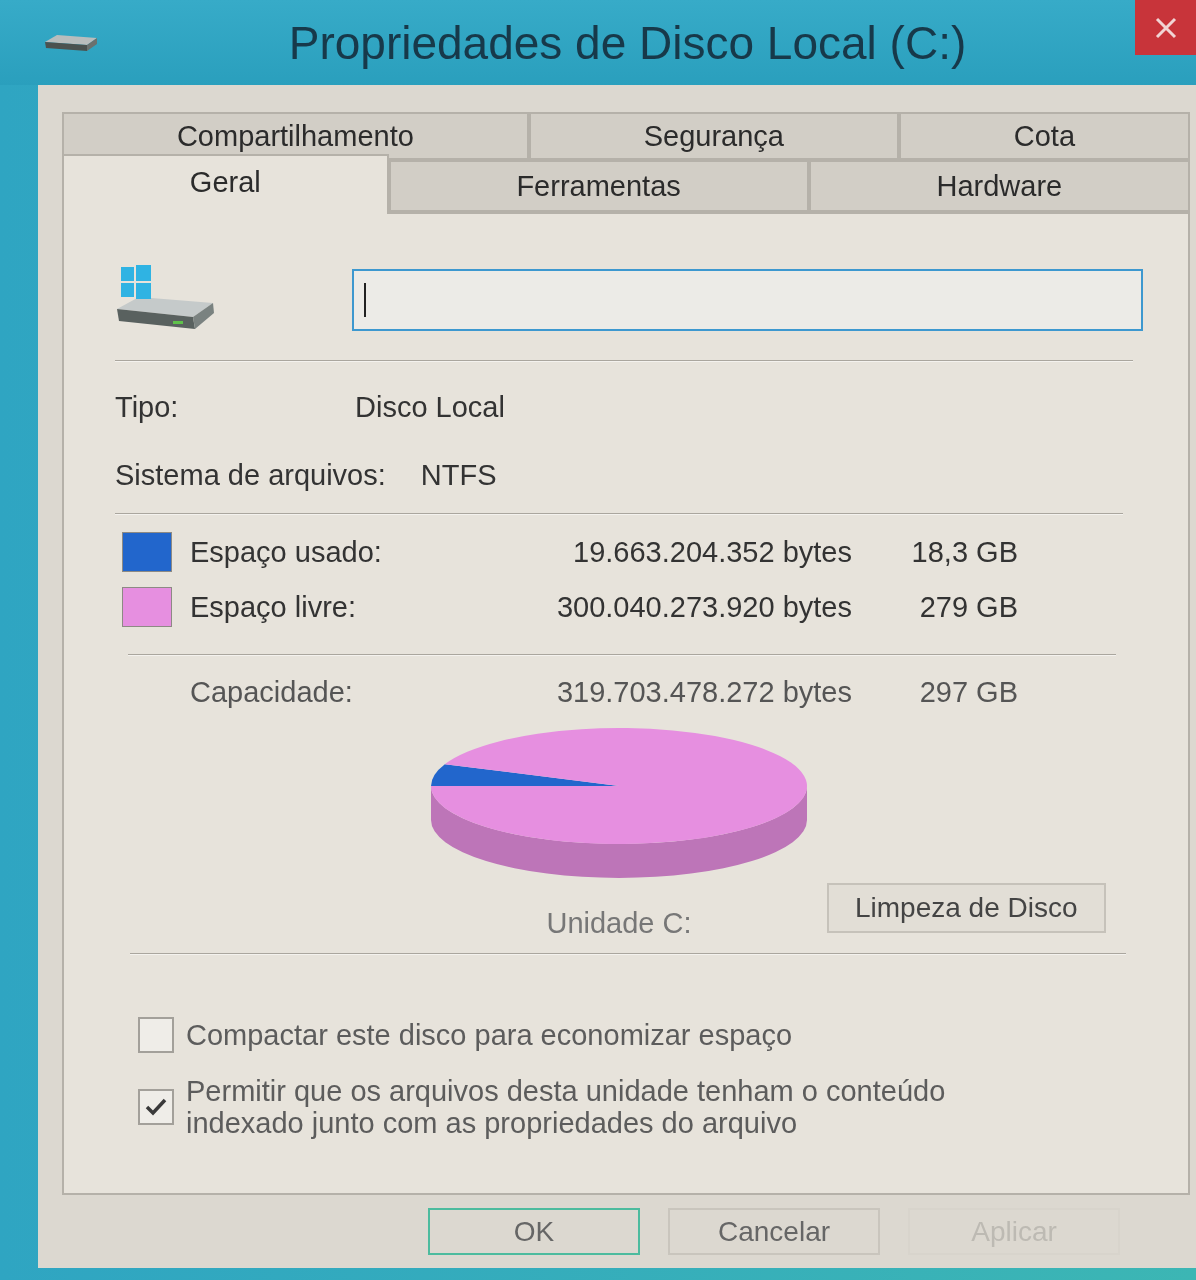 This screenshot has width=1196, height=1280. I want to click on drive-icon, so click(71, 42).